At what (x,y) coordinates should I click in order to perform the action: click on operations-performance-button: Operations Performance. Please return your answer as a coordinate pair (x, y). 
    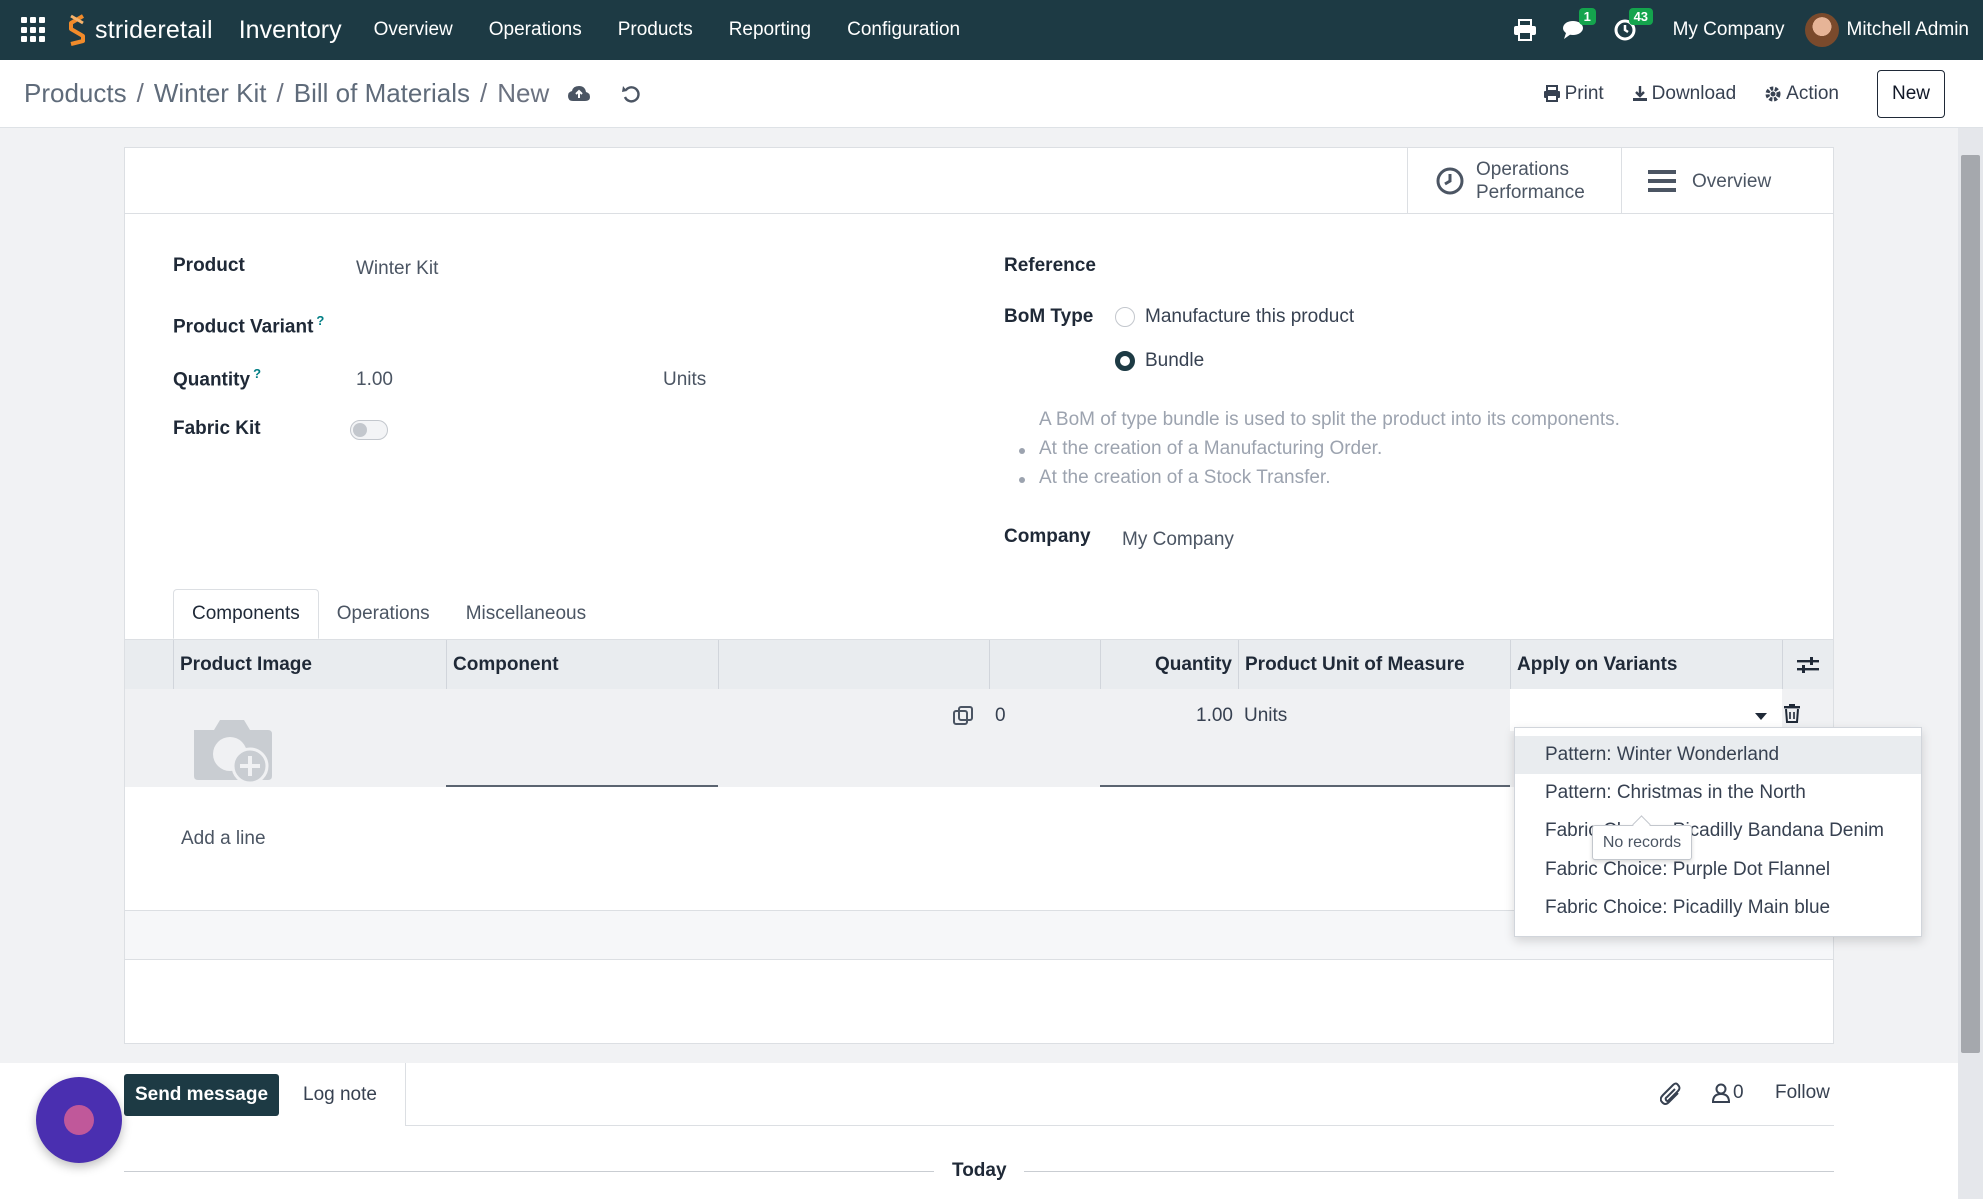
    Looking at the image, I should click on (1514, 181).